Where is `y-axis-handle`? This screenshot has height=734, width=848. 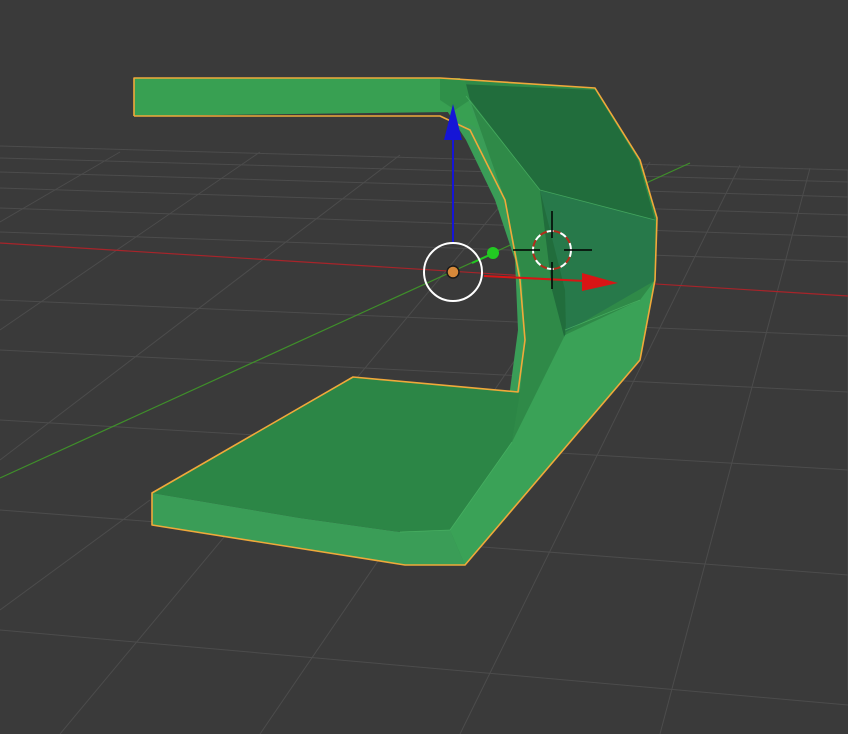 y-axis-handle is located at coordinates (493, 253).